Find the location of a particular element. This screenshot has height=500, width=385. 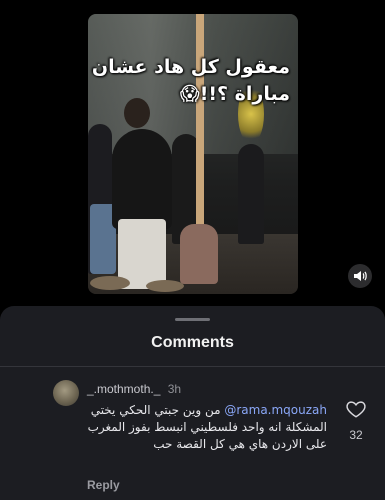

comment-header: _.mothmoth._ 3h is located at coordinates (134, 389).